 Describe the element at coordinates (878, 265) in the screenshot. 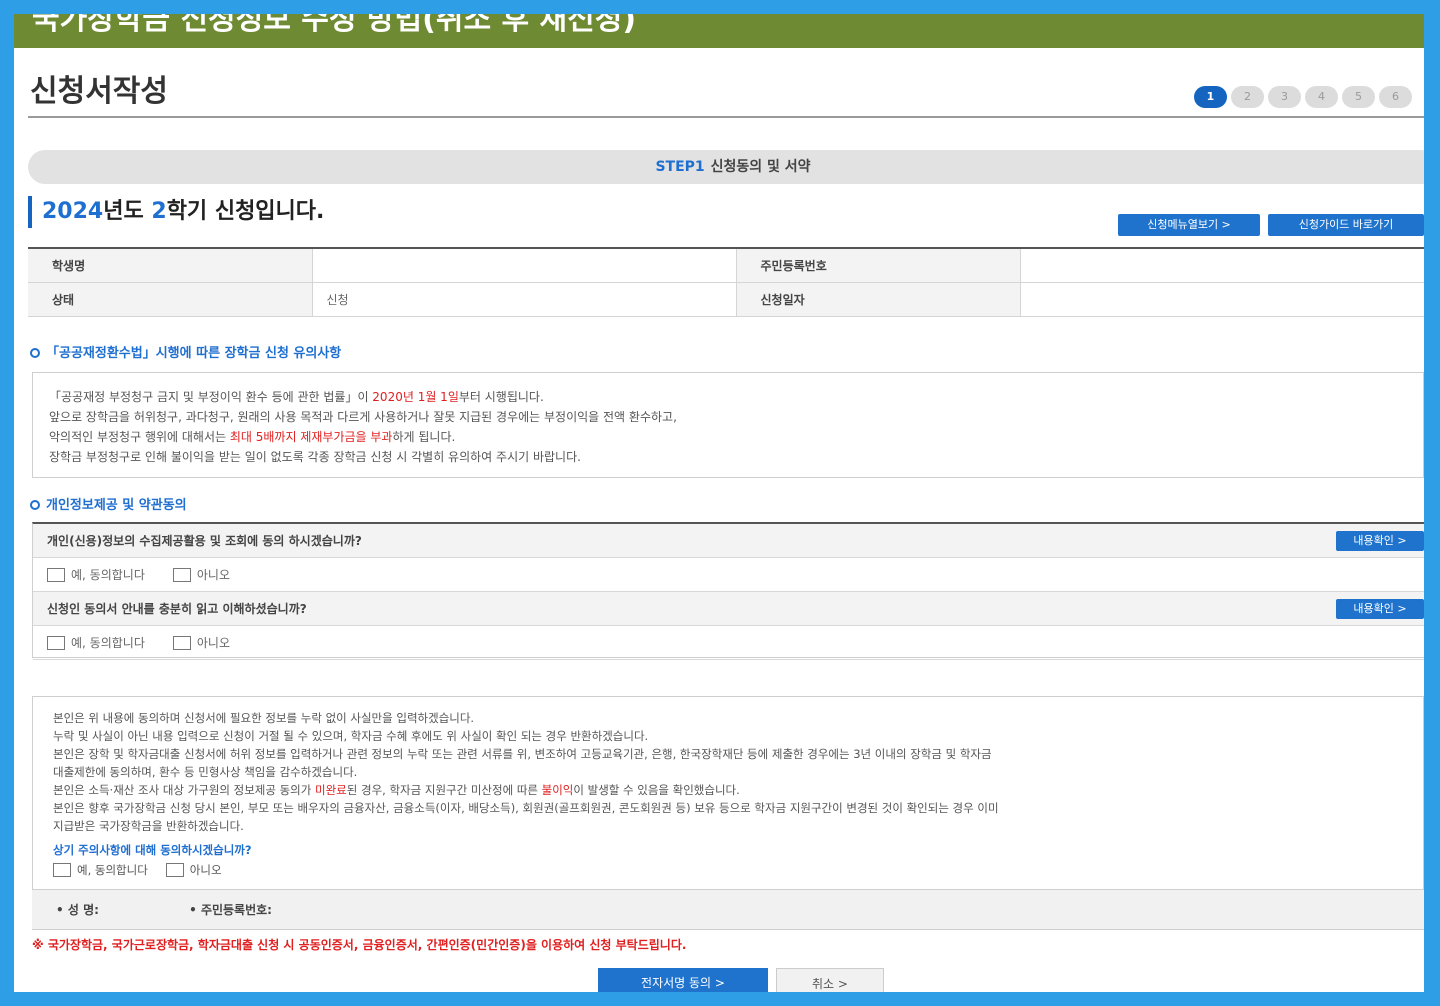

I see `resident-no-label: 주민등록번호` at that location.